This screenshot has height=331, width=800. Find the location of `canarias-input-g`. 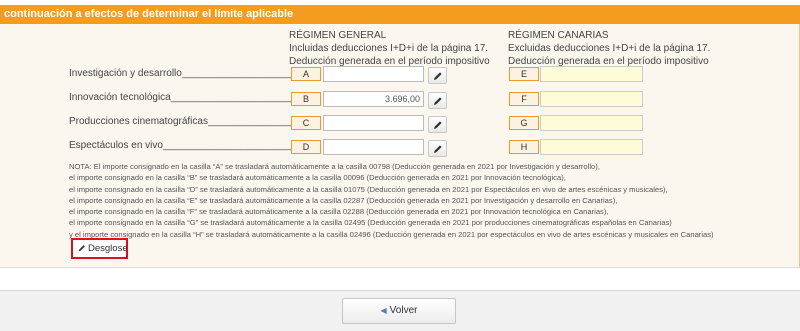

canarias-input-g is located at coordinates (591, 123).